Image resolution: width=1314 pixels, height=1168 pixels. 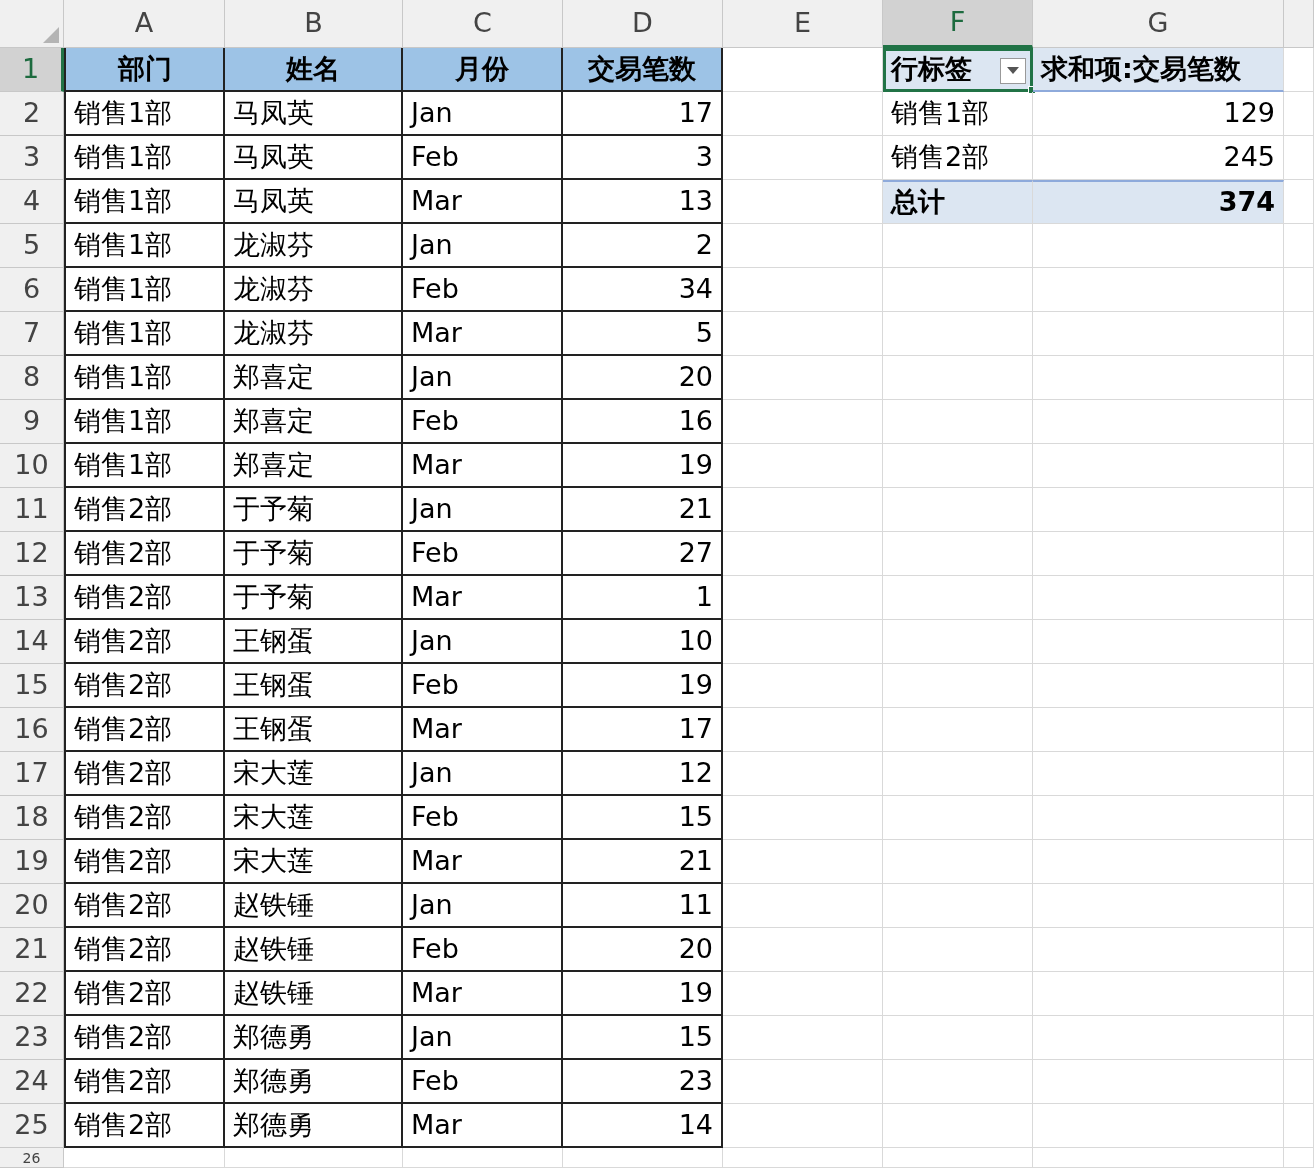 I want to click on row-header: 11, so click(x=32, y=510).